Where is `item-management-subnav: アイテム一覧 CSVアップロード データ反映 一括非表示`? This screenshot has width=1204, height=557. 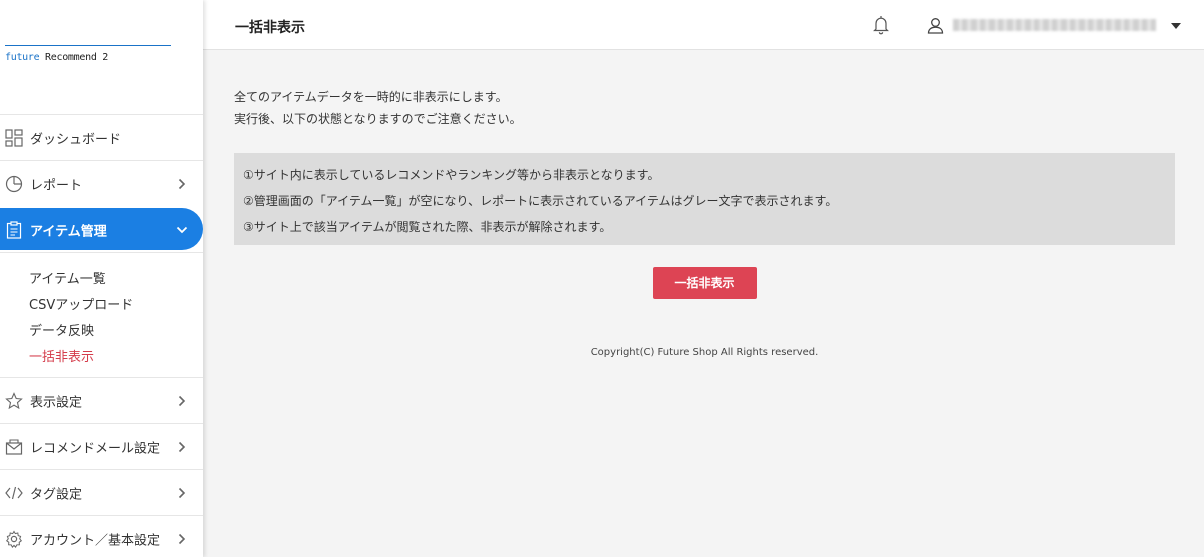
item-management-subnav: アイテム一覧 CSVアップロード データ反映 一括非表示 is located at coordinates (101, 314).